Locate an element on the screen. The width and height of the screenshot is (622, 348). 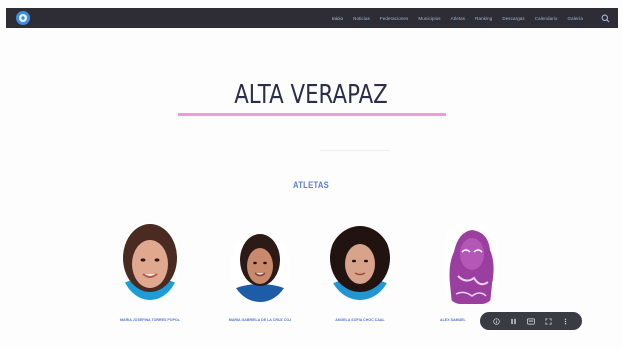
athlete-name: MARIA JOSEFINA TORRES POPOL is located at coordinates (150, 320).